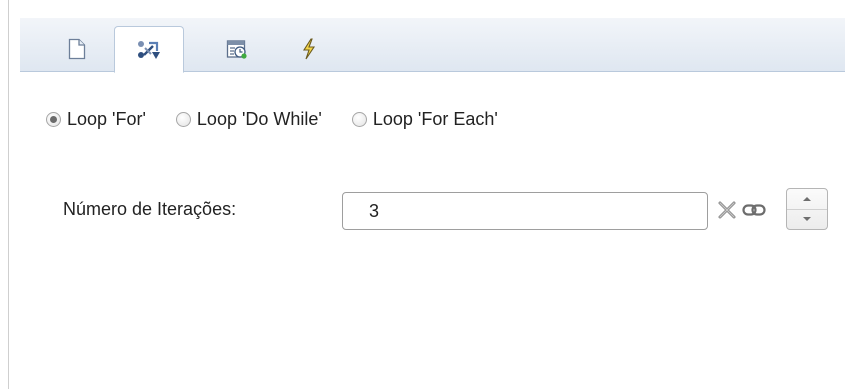  Describe the element at coordinates (359, 119) in the screenshot. I see `loop-for-each-radio` at that location.